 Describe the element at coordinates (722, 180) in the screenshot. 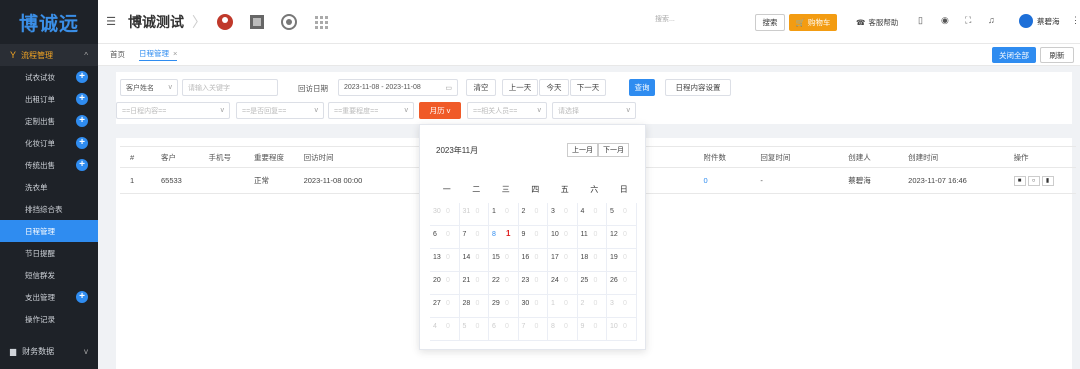

I see `cell-attachments: 0` at that location.